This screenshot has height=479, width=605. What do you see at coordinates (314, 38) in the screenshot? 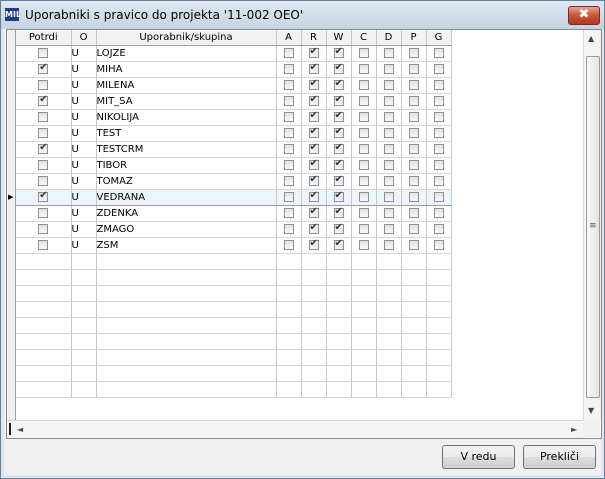
I see `column-header: R` at bounding box center [314, 38].